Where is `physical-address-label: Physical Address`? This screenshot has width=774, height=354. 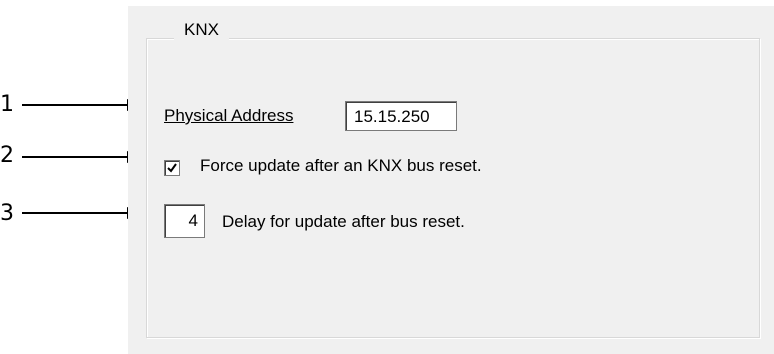
physical-address-label: Physical Address is located at coordinates (229, 115).